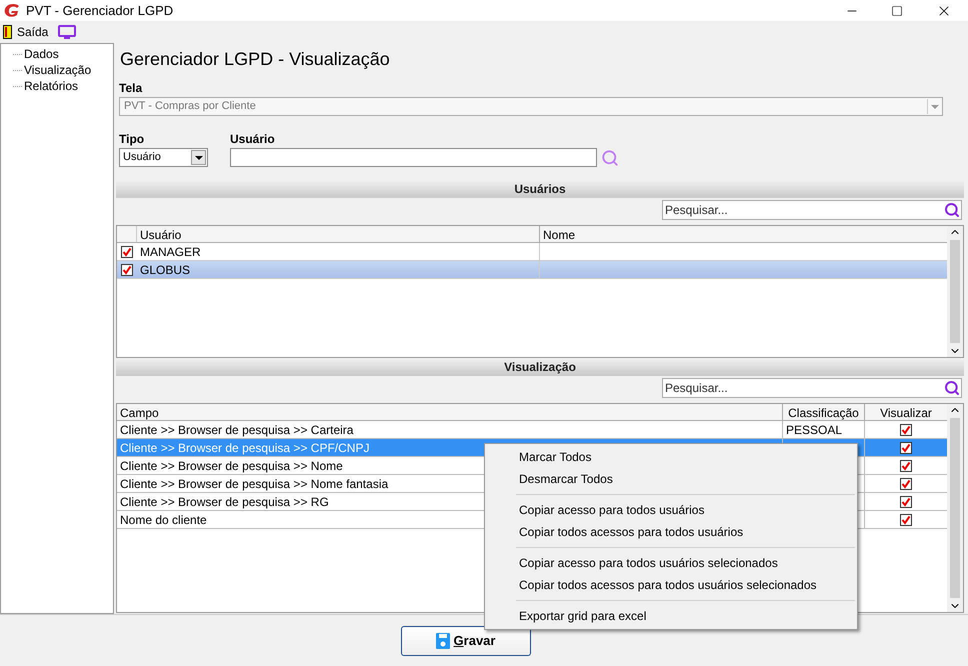  Describe the element at coordinates (255, 59) in the screenshot. I see `page-heading: Gerenciador LGPD - Visualização` at that location.